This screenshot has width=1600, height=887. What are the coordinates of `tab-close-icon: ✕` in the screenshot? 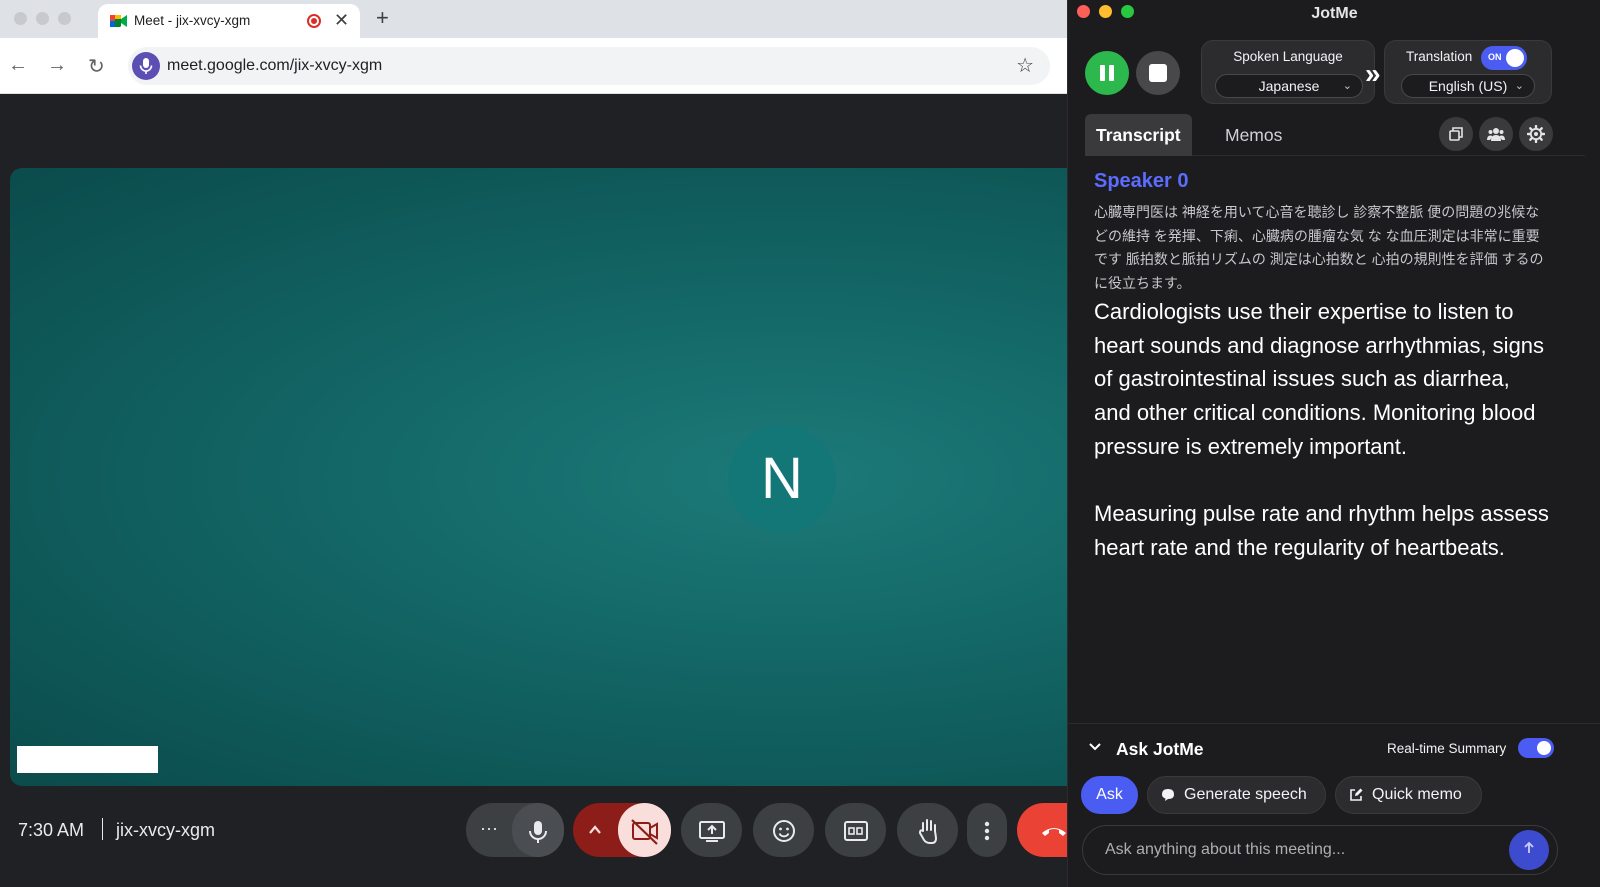 It's located at (341, 20).